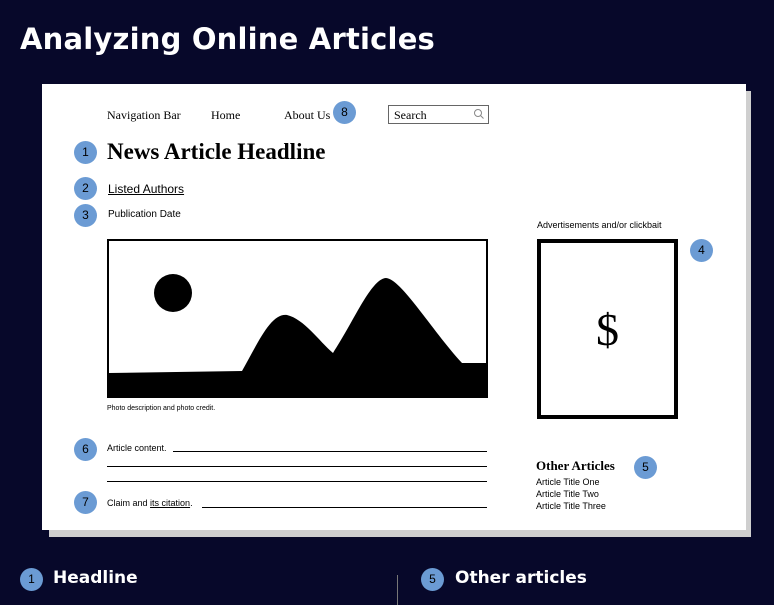  I want to click on other-article-link: Article Title Two, so click(567, 494).